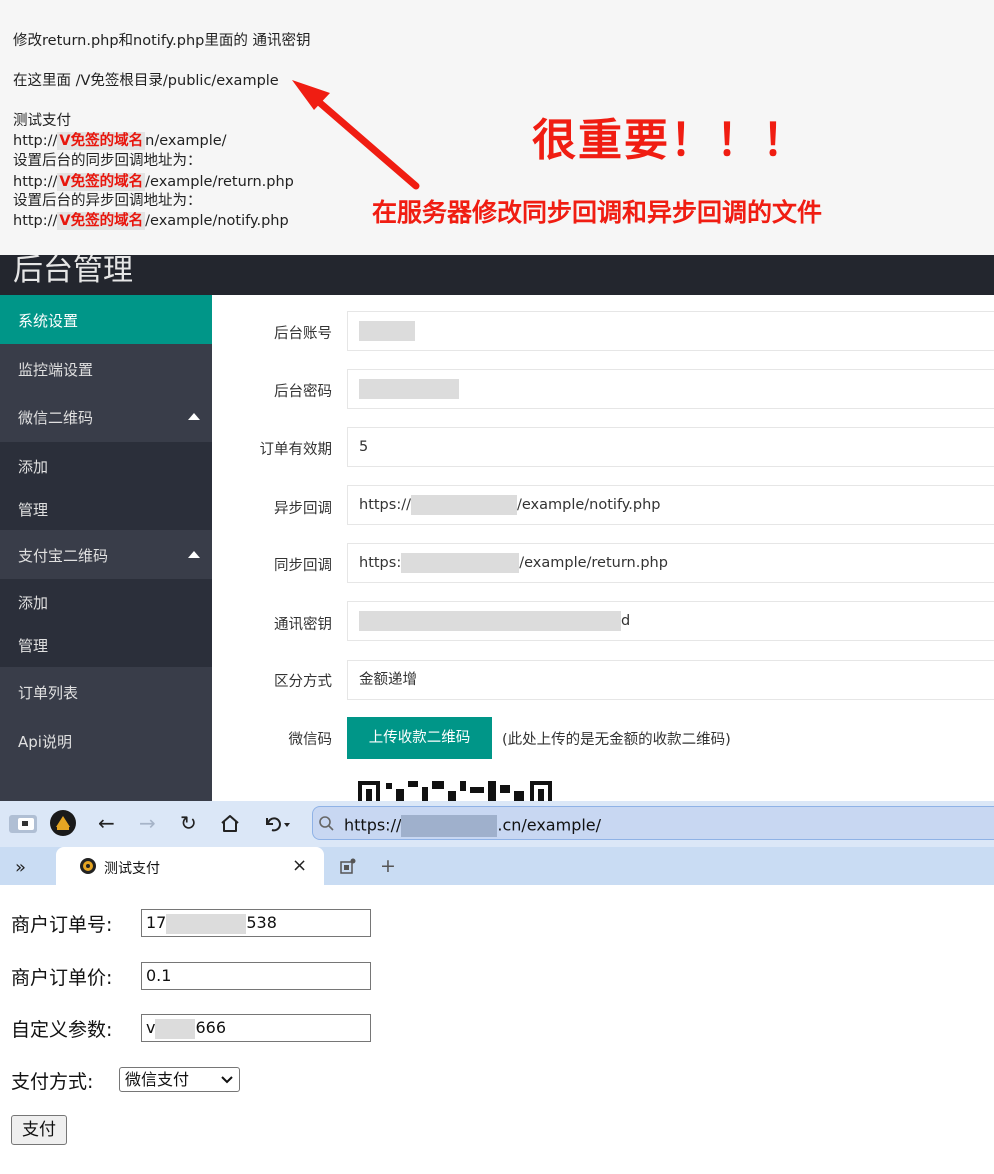 This screenshot has height=1174, width=994. I want to click on reload-icon: ↻, so click(188, 823).